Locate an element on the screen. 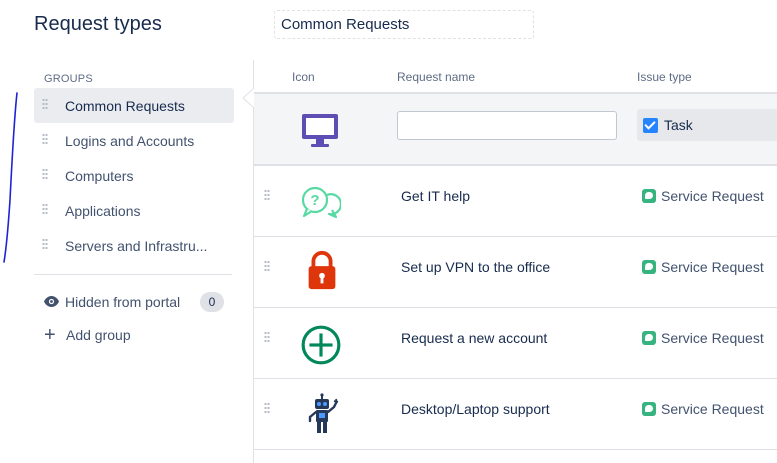  chat-question-icon: ? is located at coordinates (321, 202).